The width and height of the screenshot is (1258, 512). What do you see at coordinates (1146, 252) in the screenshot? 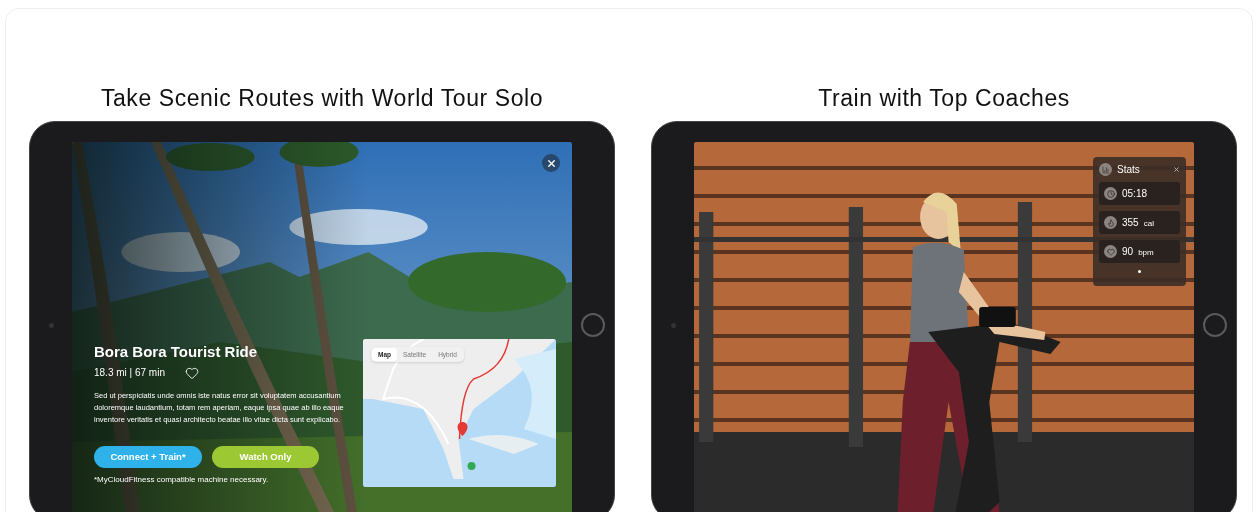
I see `stat-unit: bpm` at bounding box center [1146, 252].